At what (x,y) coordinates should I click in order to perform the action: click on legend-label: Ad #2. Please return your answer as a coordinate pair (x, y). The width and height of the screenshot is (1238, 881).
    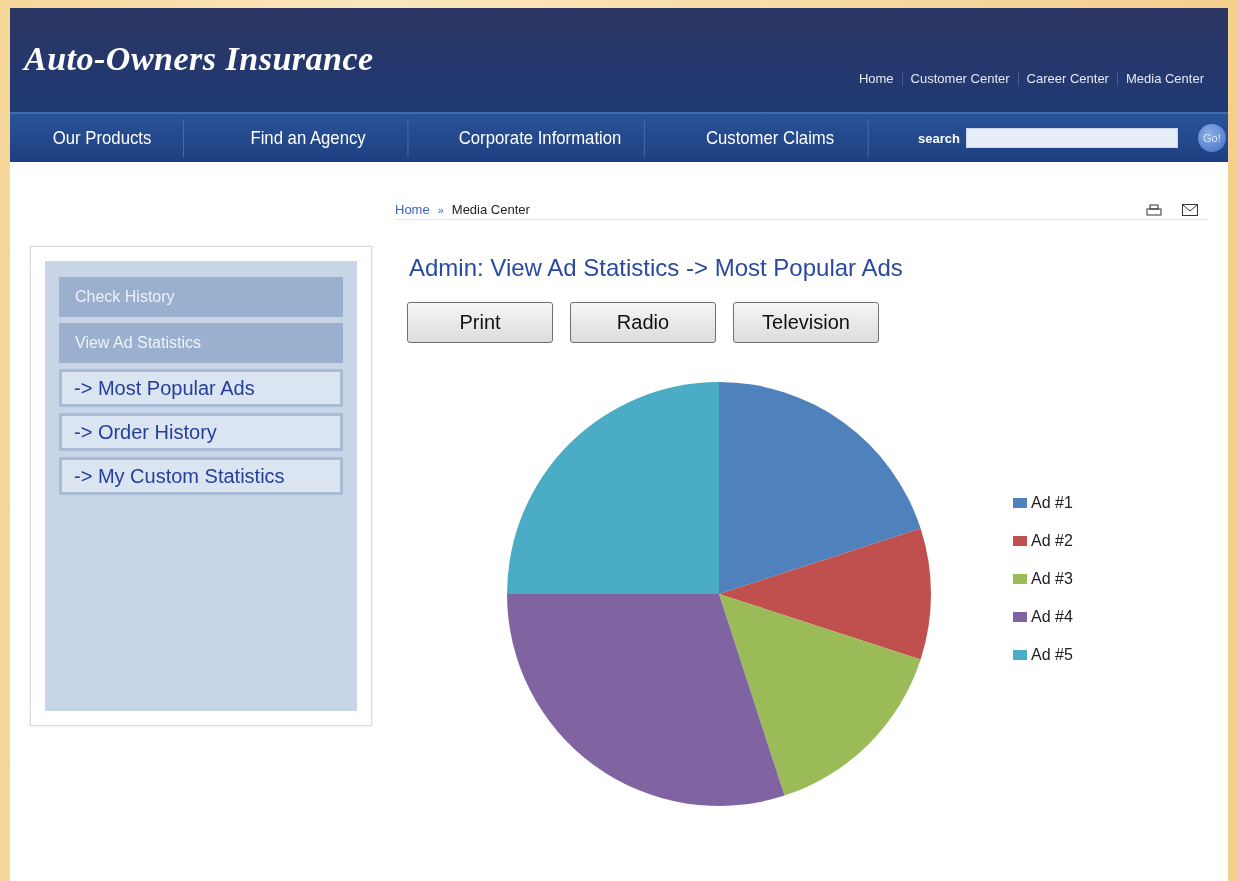
    Looking at the image, I should click on (1052, 541).